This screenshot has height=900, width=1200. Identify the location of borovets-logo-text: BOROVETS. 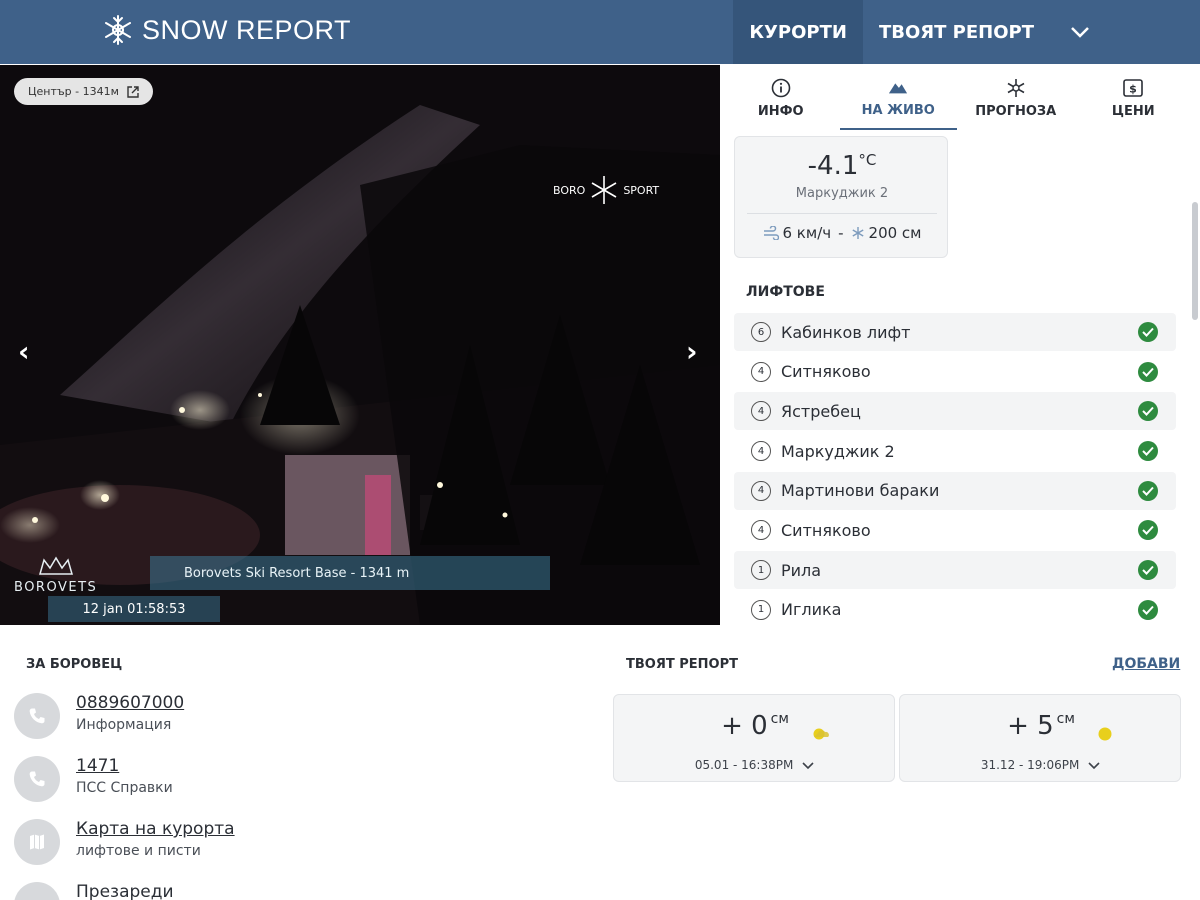
(56, 587).